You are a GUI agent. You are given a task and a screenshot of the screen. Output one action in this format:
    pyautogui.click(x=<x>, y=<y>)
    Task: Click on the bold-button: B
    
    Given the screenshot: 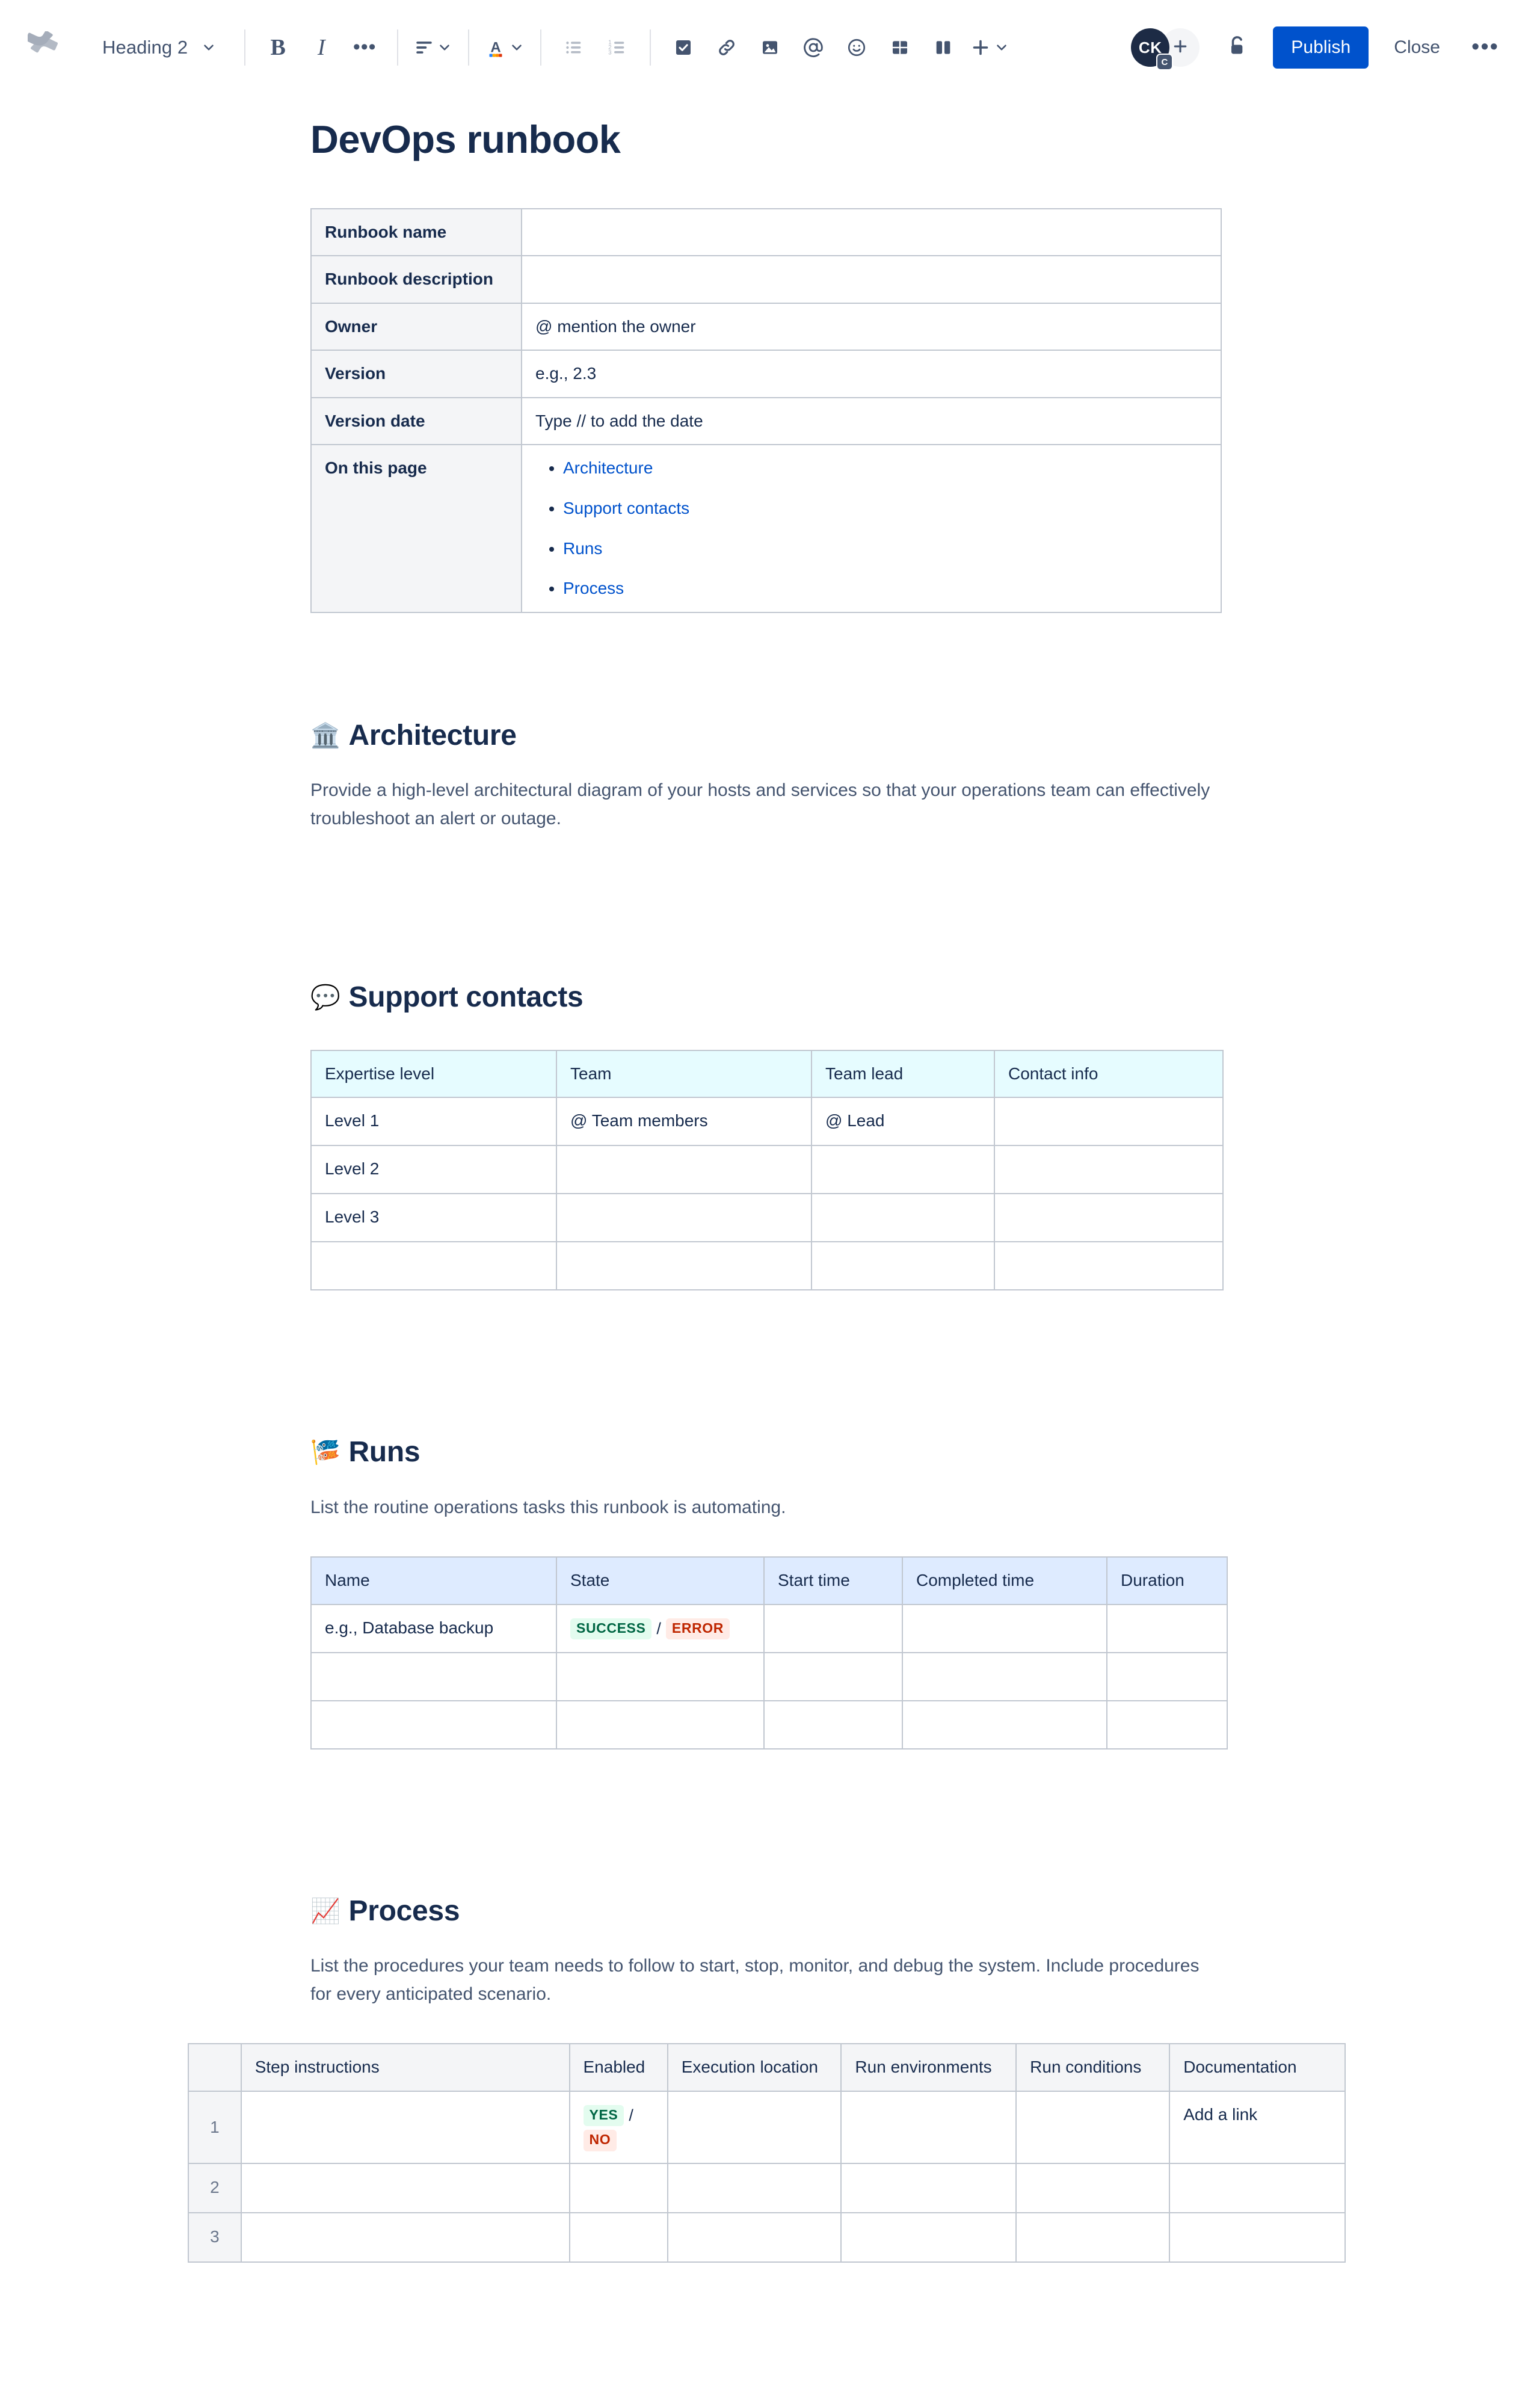 What is the action you would take?
    pyautogui.click(x=278, y=47)
    